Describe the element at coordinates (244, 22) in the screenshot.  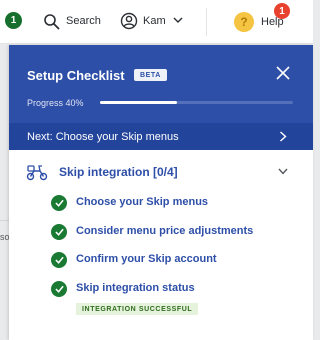
I see `help-icon: ?` at that location.